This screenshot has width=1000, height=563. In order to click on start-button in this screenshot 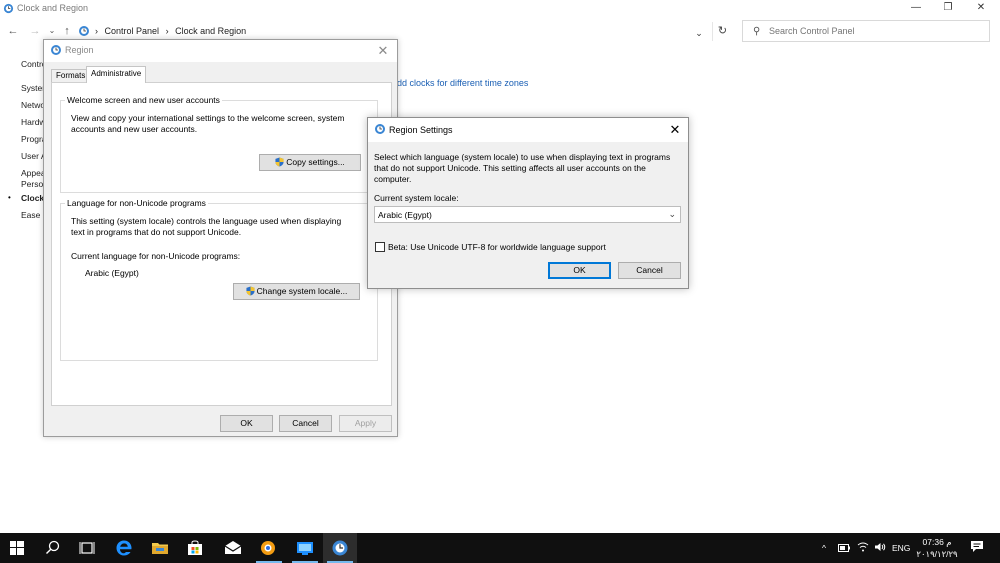, I will do `click(17, 548)`.